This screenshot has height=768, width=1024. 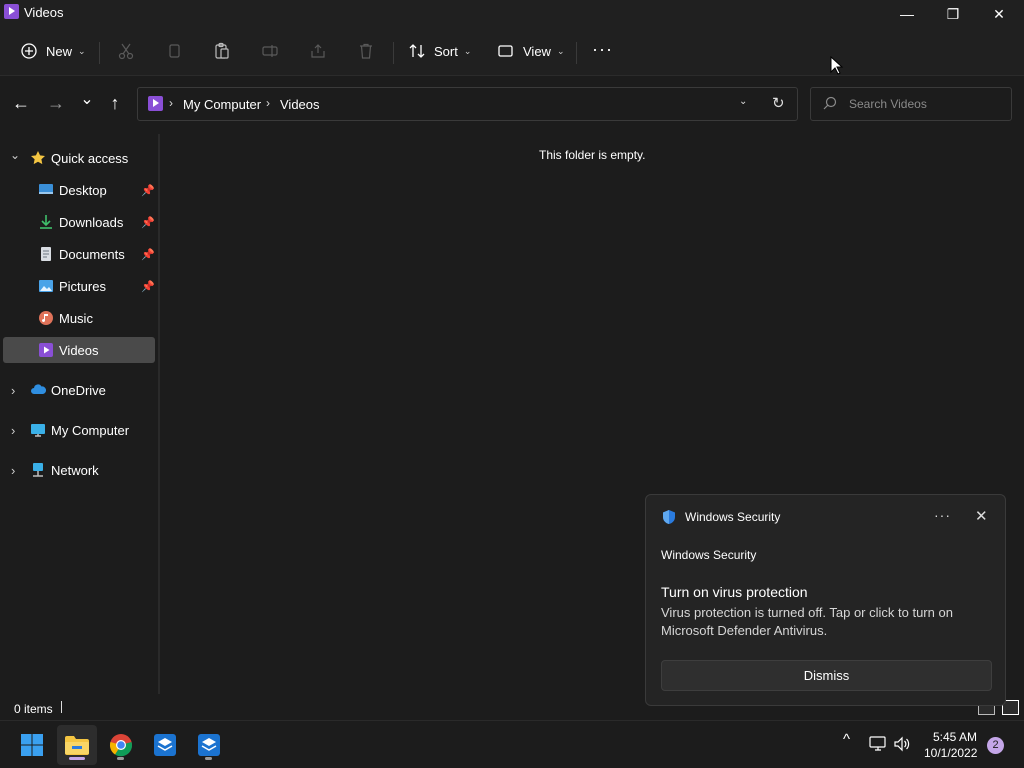 I want to click on search-box, so click(x=911, y=104).